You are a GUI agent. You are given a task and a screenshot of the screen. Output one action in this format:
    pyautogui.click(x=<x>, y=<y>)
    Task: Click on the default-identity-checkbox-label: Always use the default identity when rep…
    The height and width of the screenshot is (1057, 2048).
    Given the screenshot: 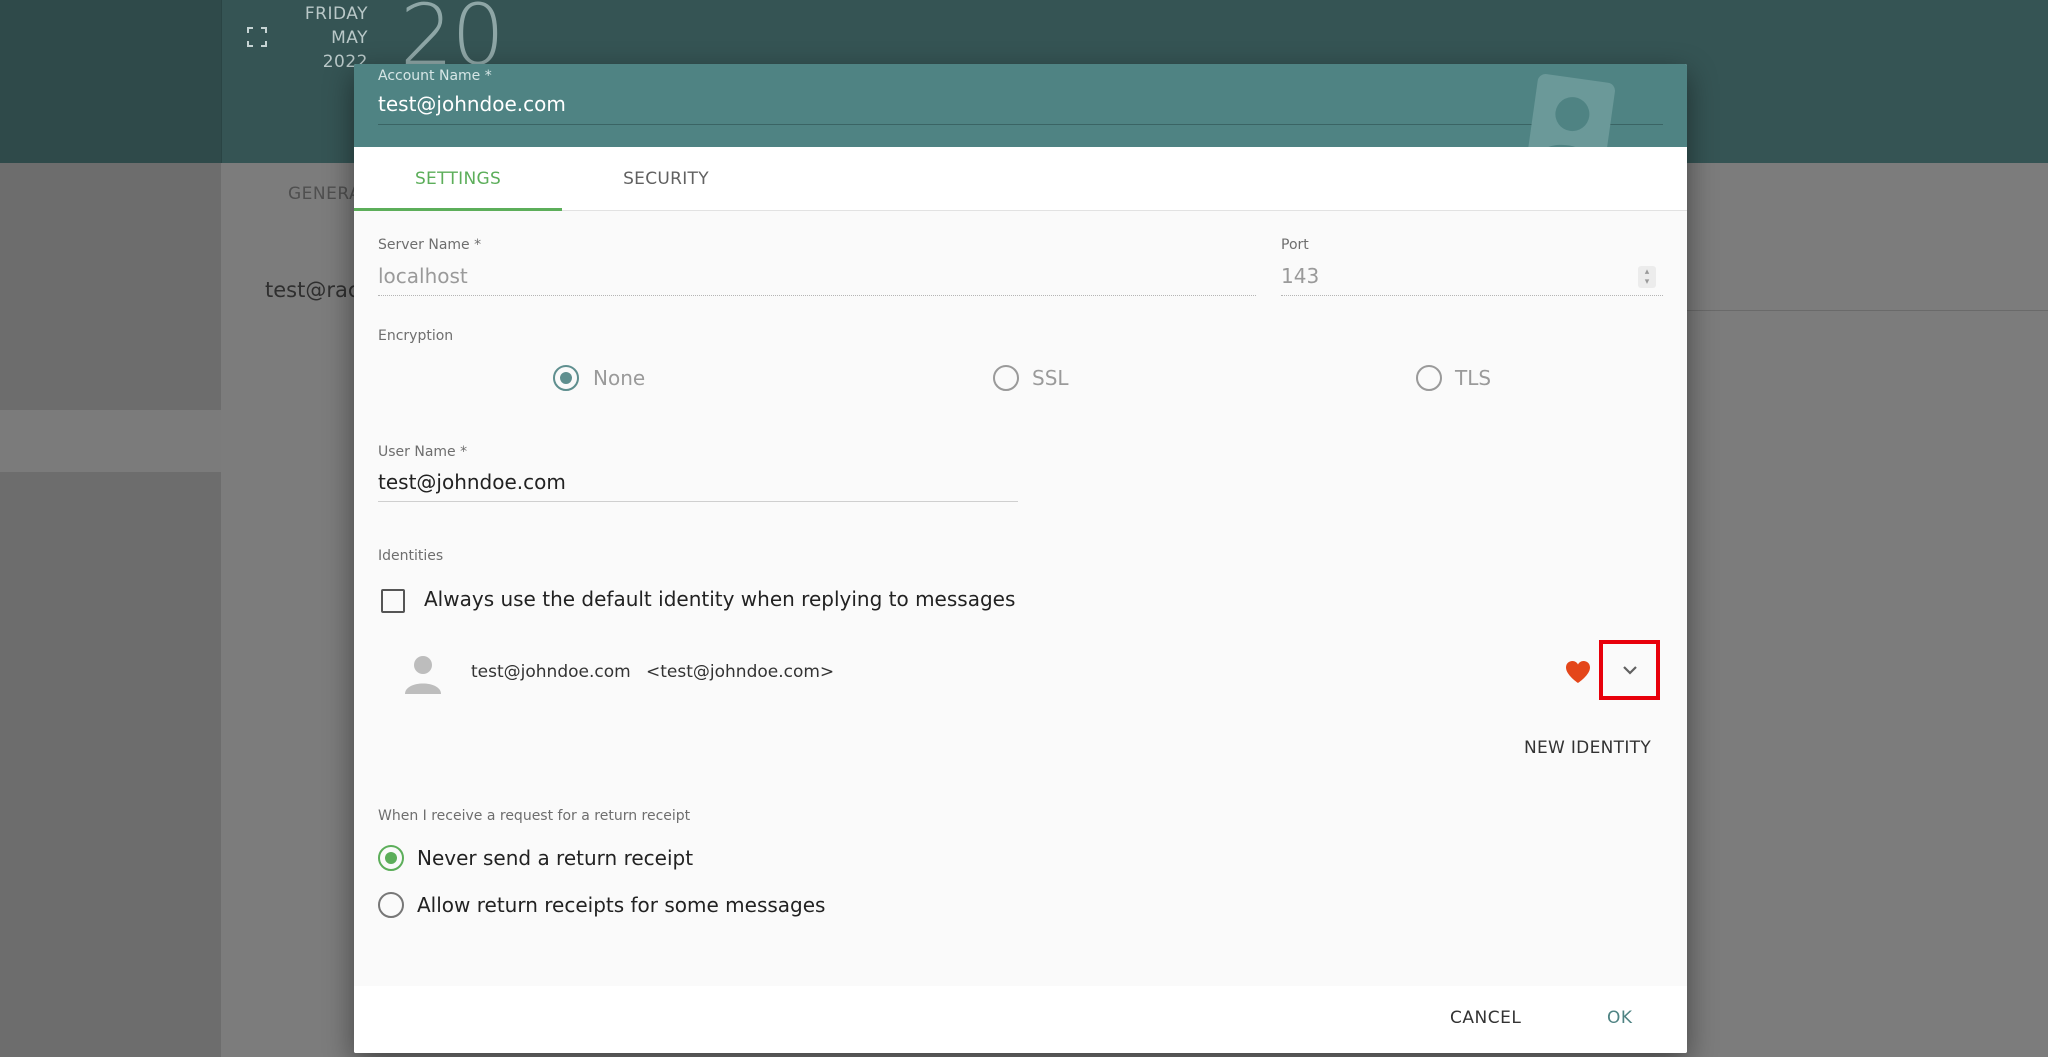 What is the action you would take?
    pyautogui.click(x=719, y=599)
    